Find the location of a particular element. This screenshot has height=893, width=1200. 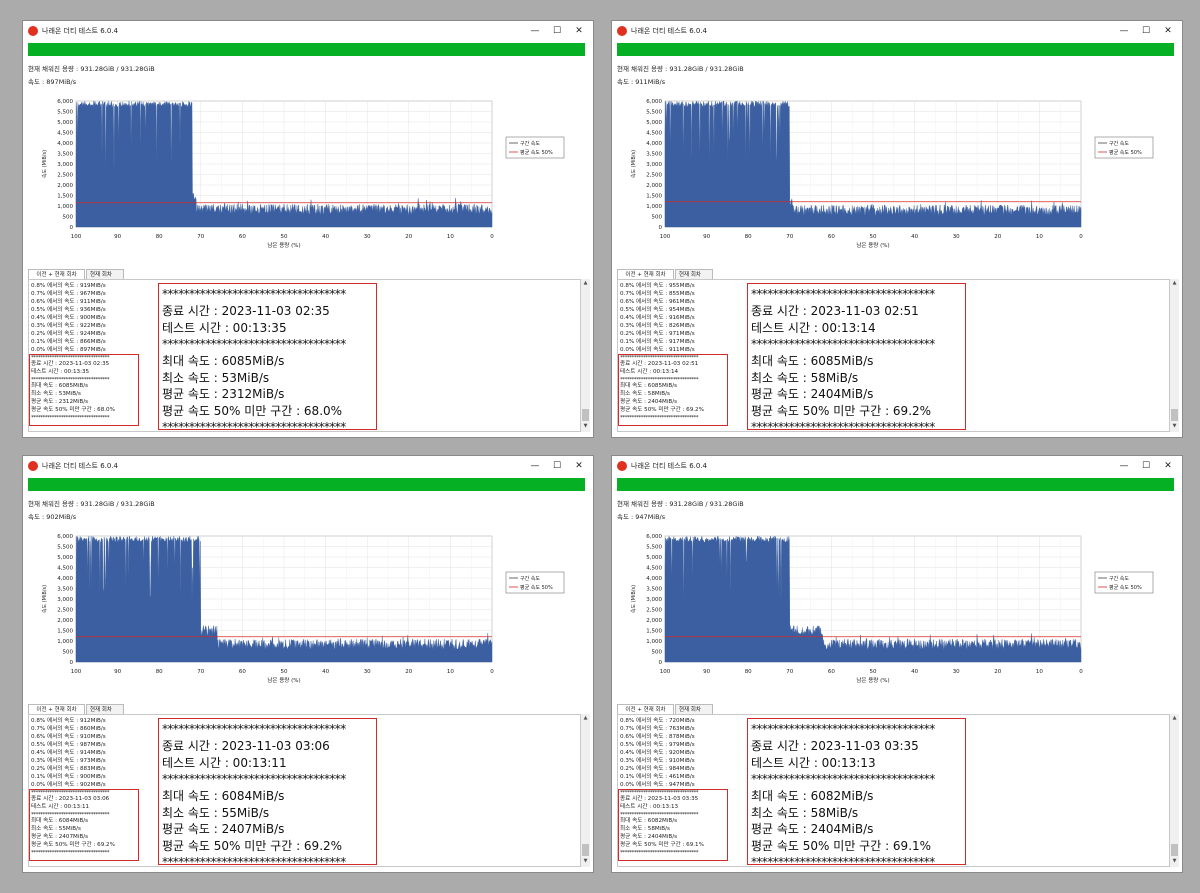

log-line: 0.3% 에서의 속도 : 910MiB/s is located at coordinates (657, 761).